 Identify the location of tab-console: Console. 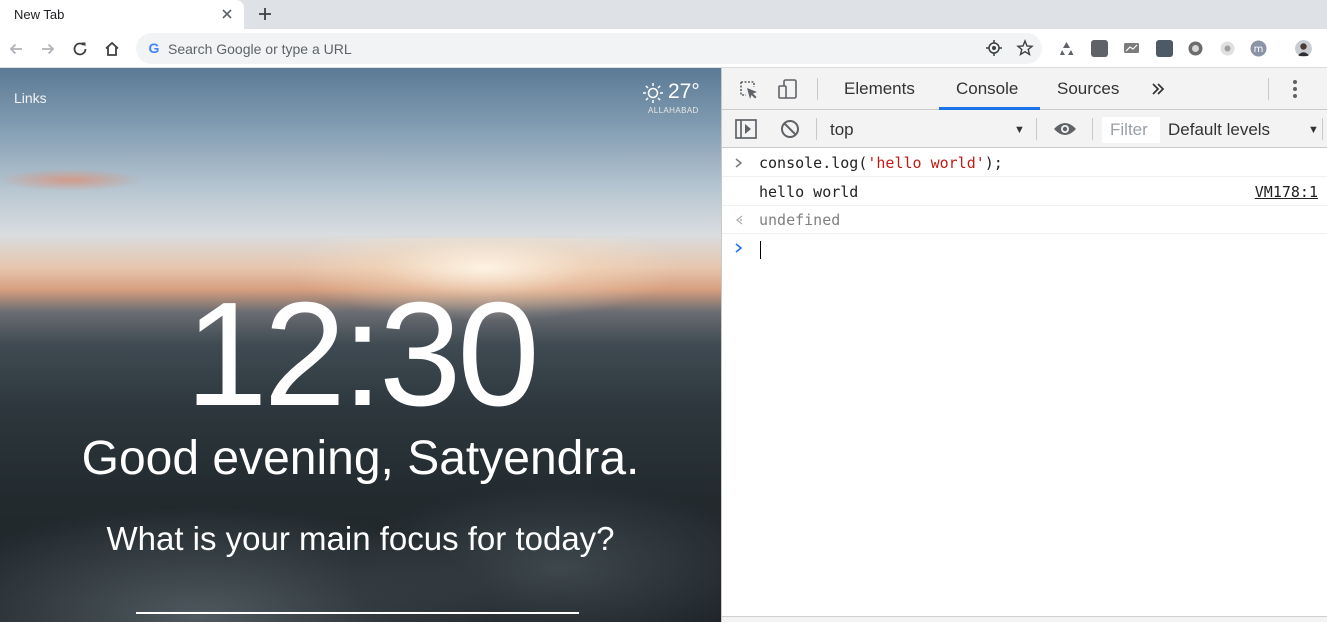
(987, 89).